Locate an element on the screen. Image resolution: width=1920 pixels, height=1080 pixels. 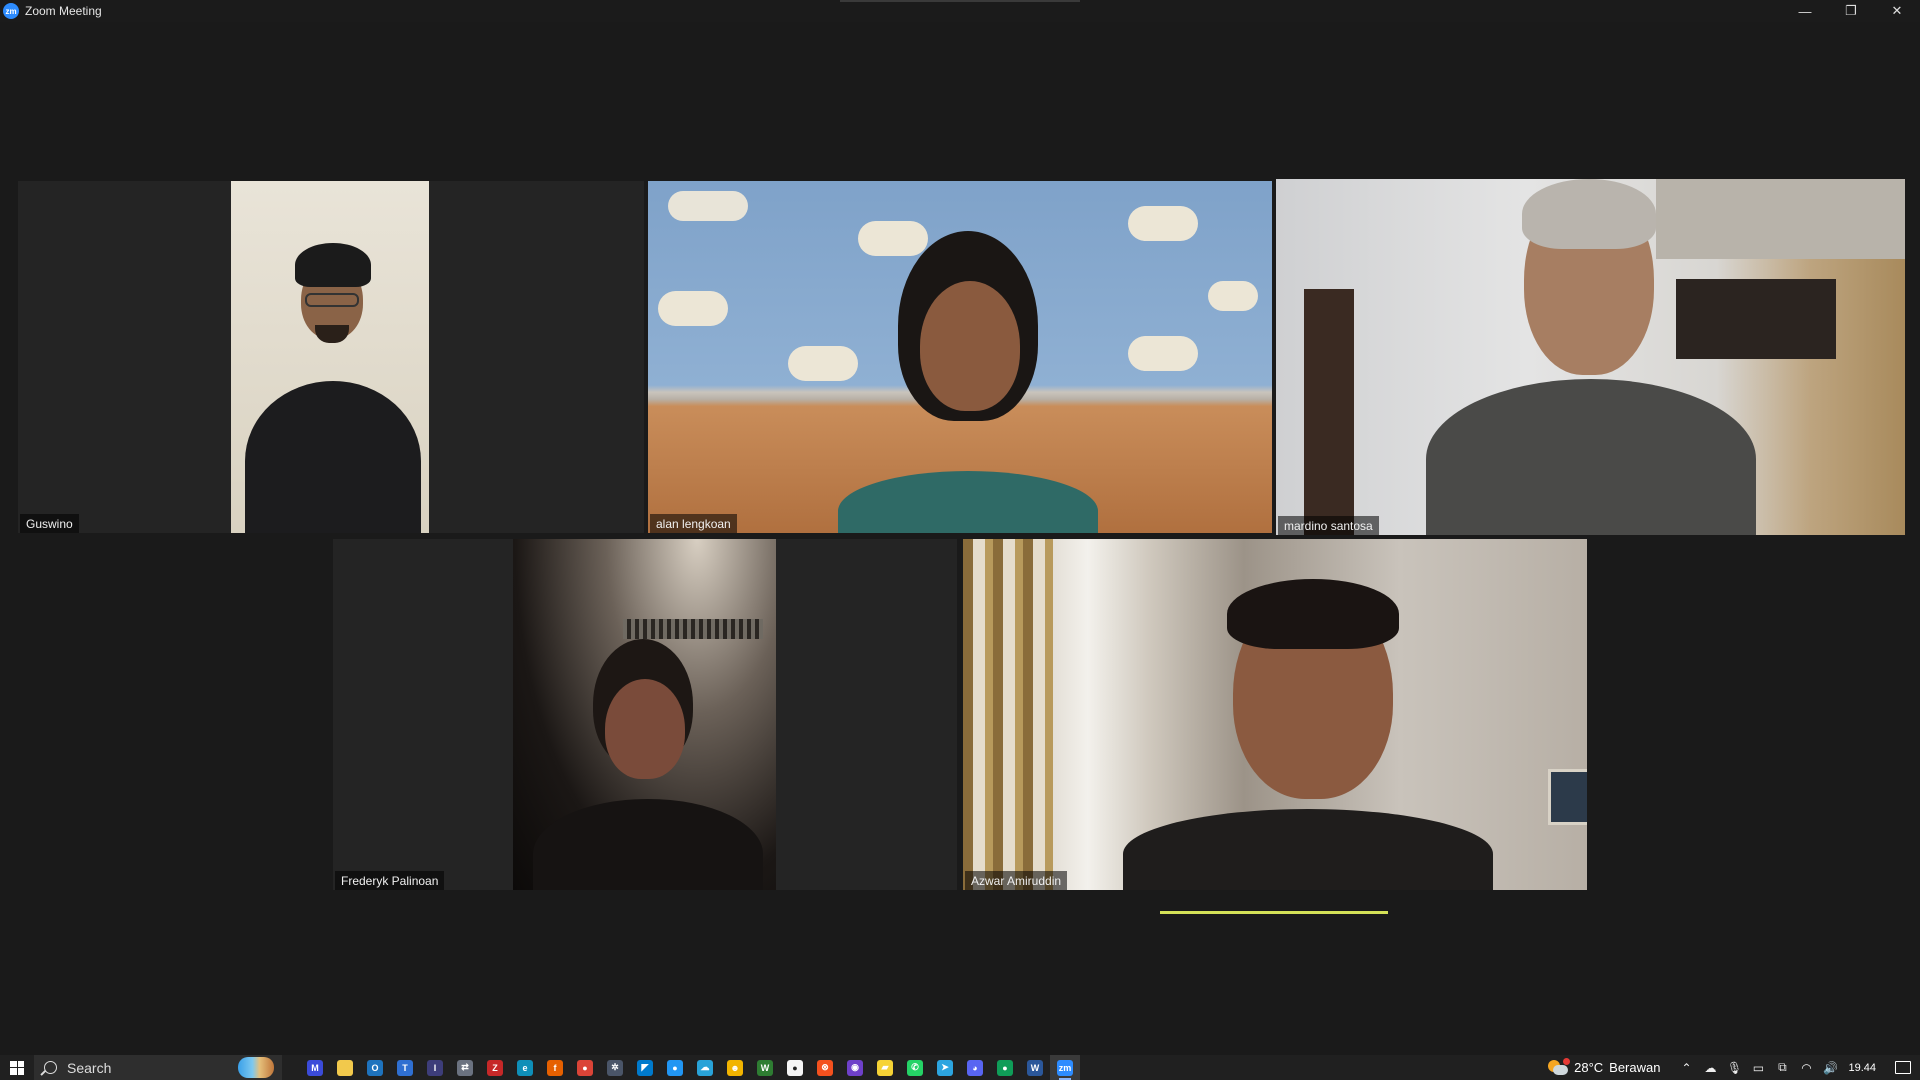
participant-name-label: Guswino is located at coordinates (49, 523).